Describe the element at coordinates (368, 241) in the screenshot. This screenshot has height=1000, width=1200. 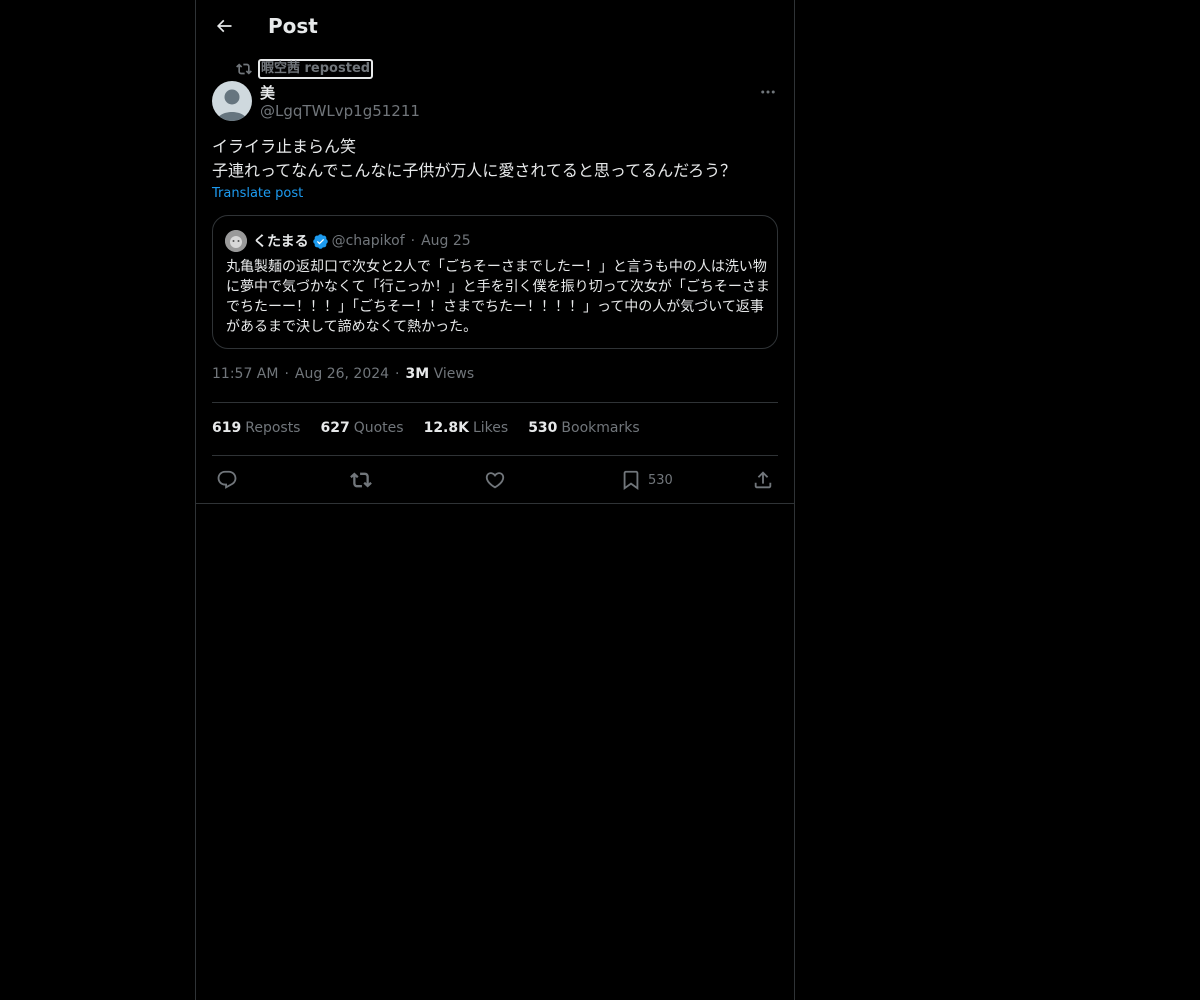
I see `quoted-author-handle: @chapikof` at that location.